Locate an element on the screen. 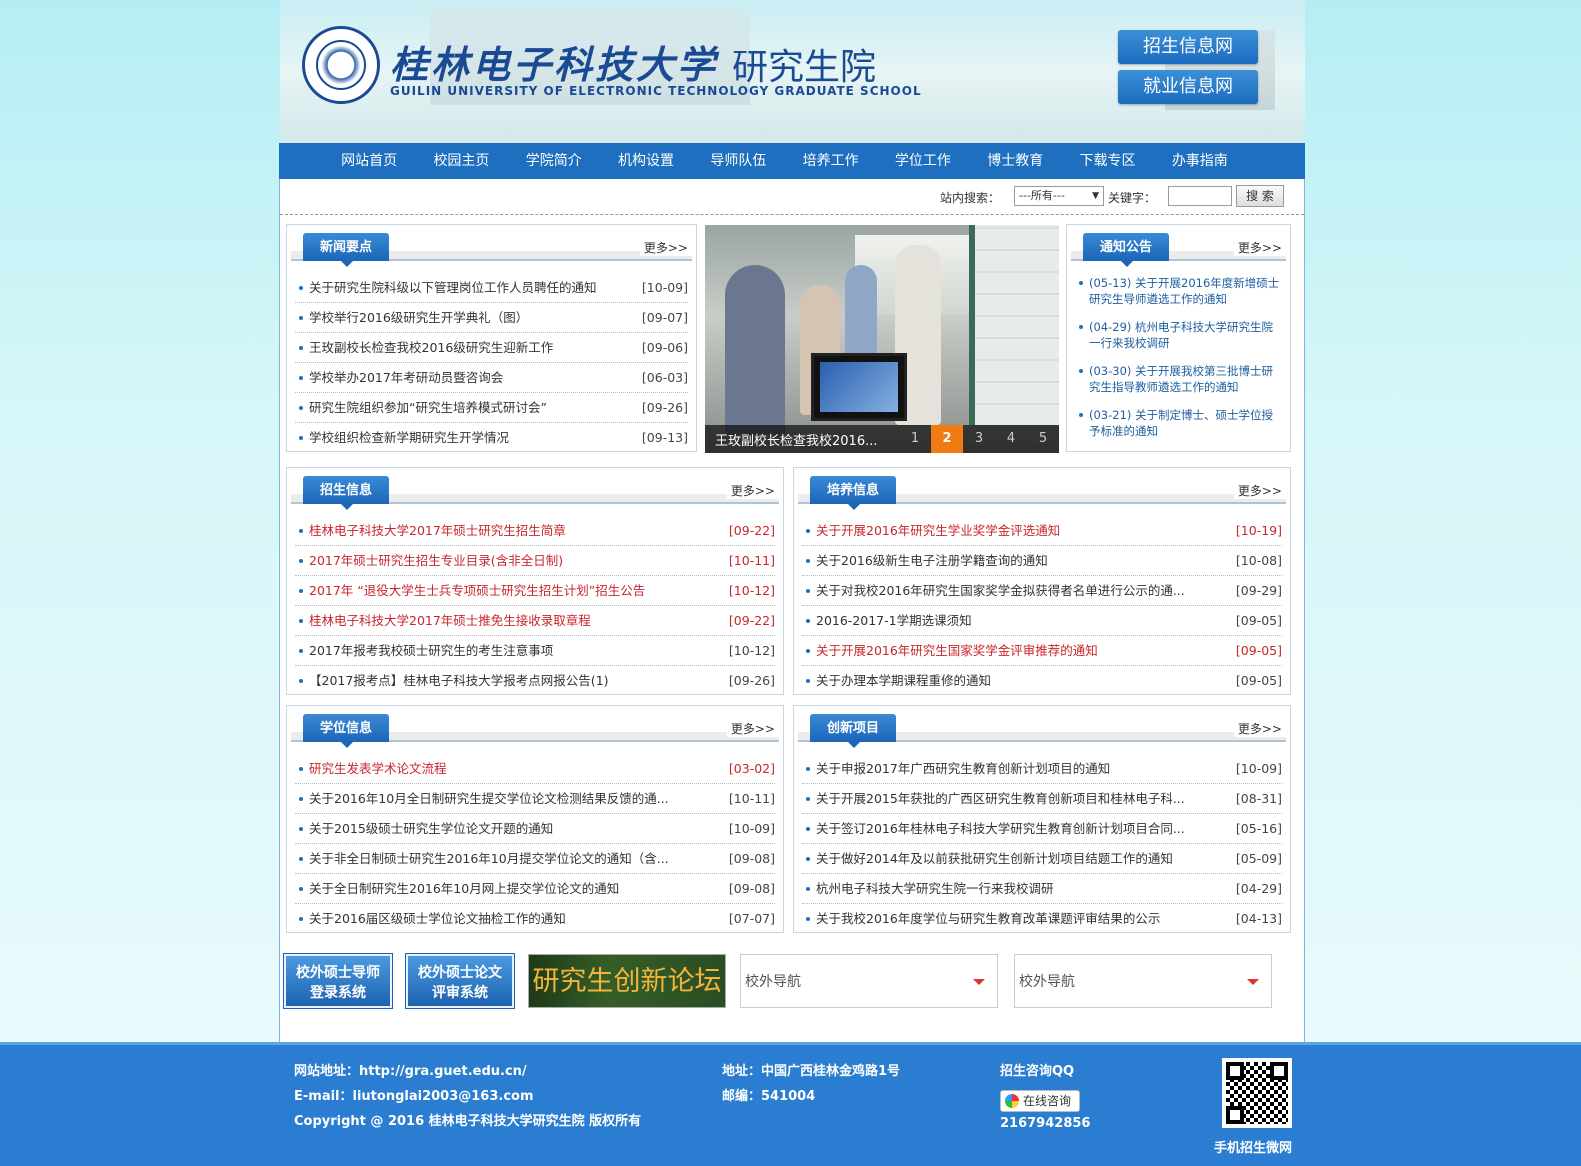 This screenshot has width=1581, height=1166. item-title: 研究生院组织参加“研究生培养模式研讨会” is located at coordinates (498, 407).